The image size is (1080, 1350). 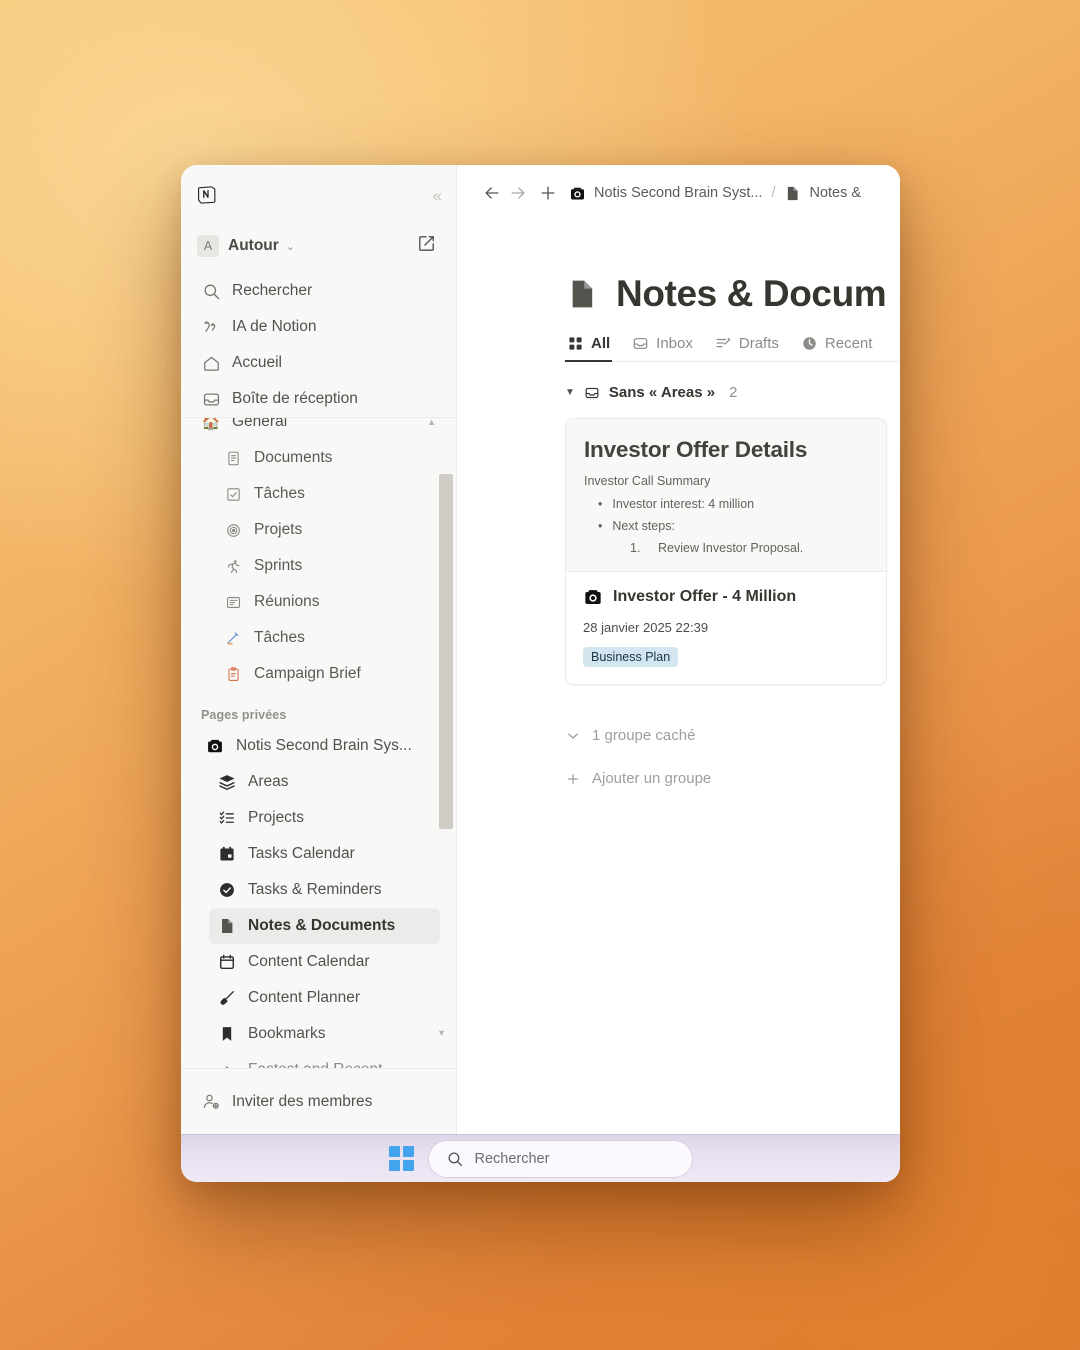 What do you see at coordinates (278, 565) in the screenshot?
I see `sidebar-label: Sprints` at bounding box center [278, 565].